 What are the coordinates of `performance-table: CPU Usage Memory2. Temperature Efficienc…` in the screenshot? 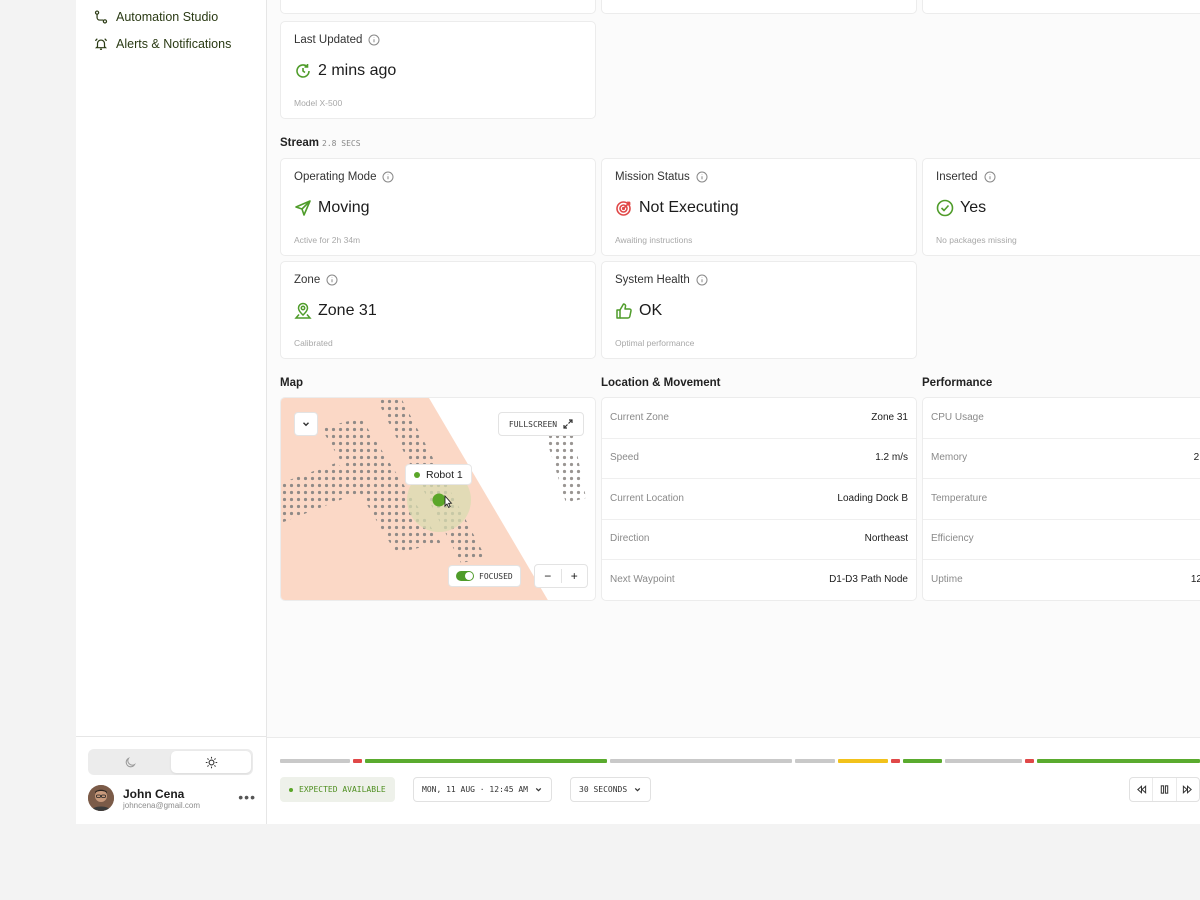 It's located at (1061, 499).